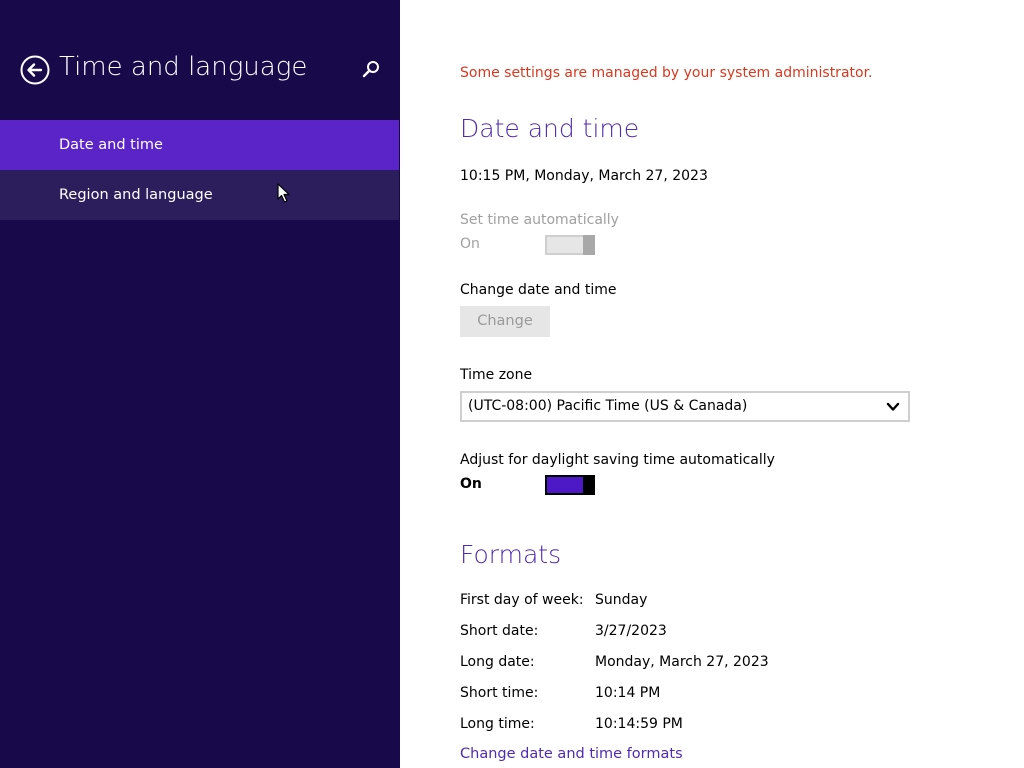  I want to click on search-icon, so click(371, 70).